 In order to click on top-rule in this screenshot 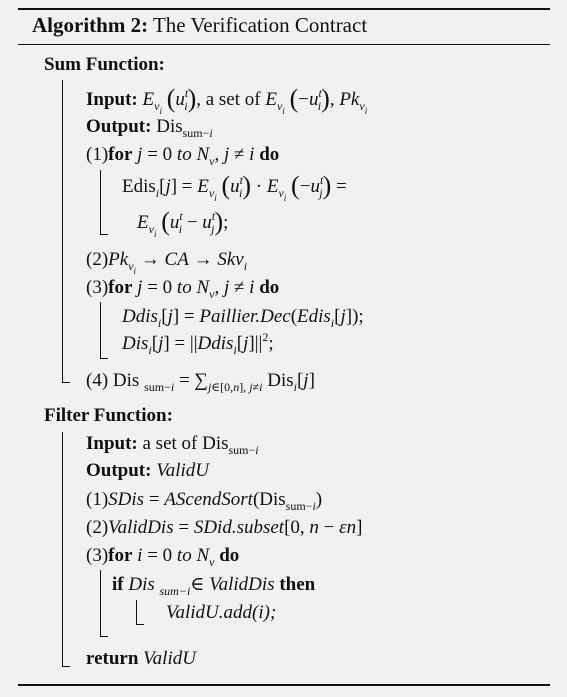, I will do `click(284, 9)`.